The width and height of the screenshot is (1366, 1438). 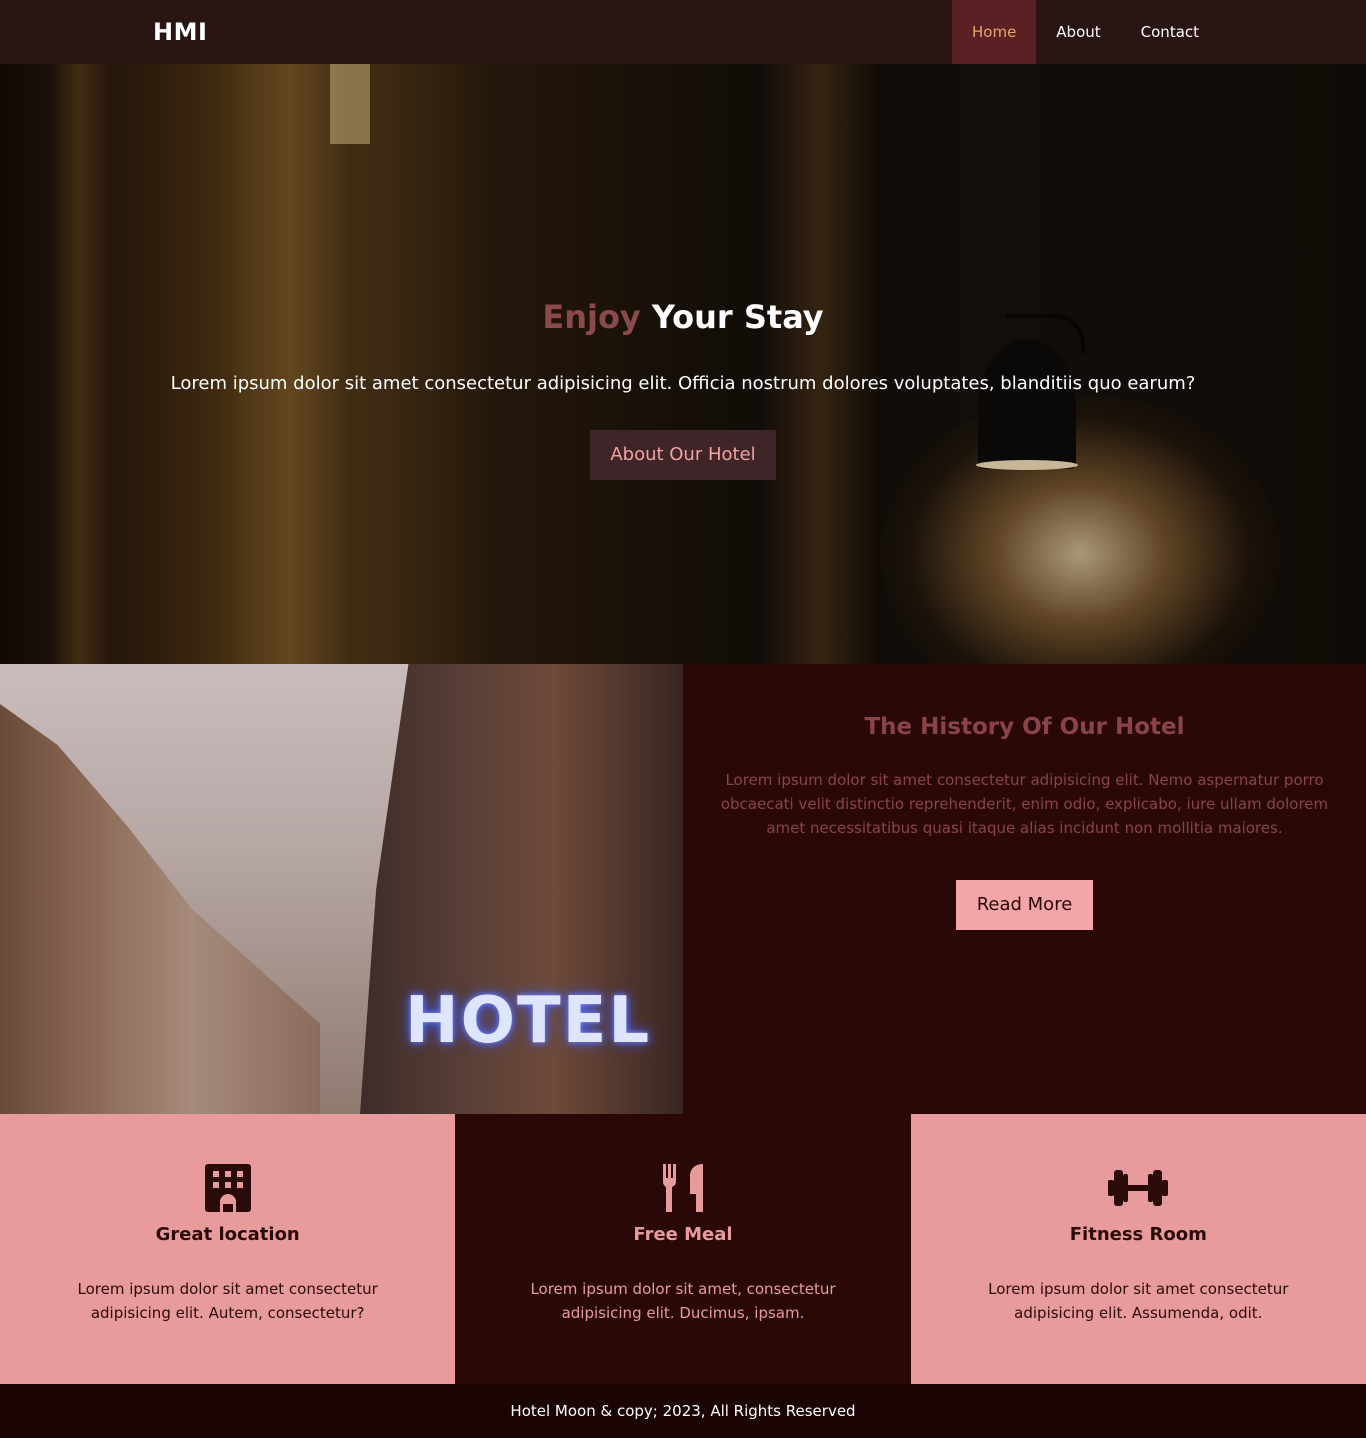 I want to click on about-hotel-button: About Our Hotel, so click(x=683, y=455).